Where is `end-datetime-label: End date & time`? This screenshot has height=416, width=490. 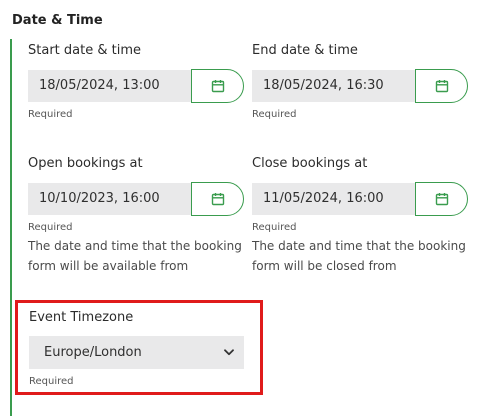 end-datetime-label: End date & time is located at coordinates (305, 50).